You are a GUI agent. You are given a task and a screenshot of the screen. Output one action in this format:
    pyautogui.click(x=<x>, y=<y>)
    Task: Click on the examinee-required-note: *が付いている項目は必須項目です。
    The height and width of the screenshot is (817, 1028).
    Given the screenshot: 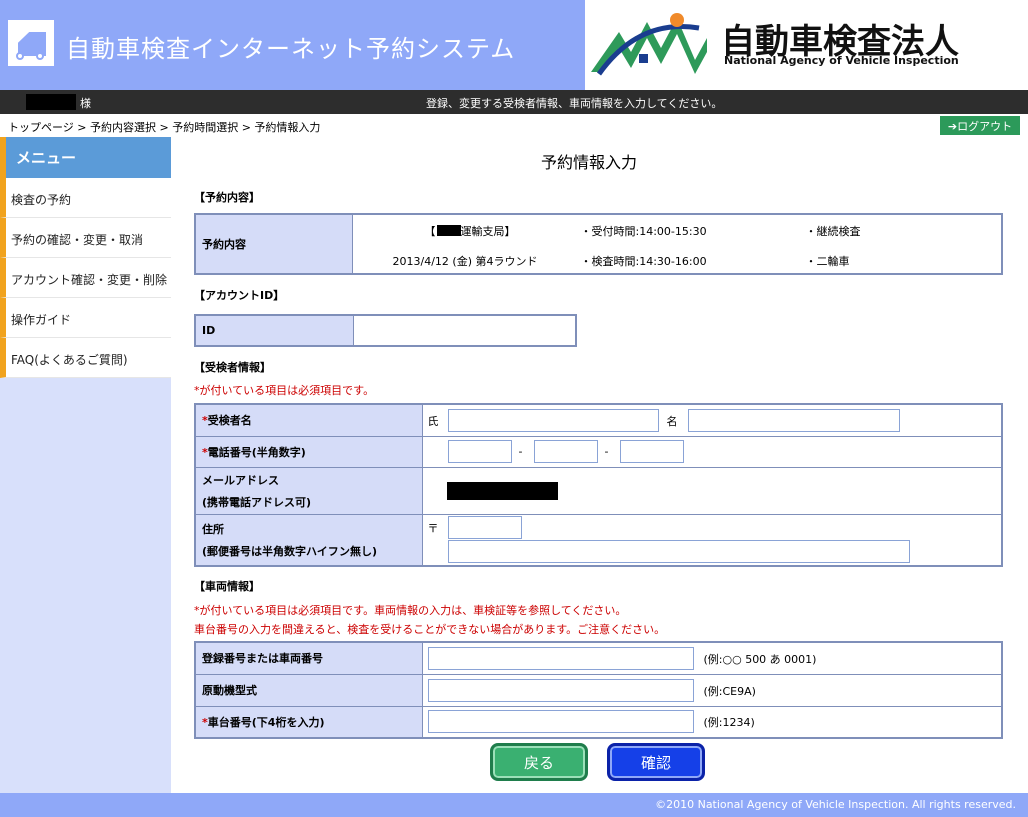 What is the action you would take?
    pyautogui.click(x=284, y=390)
    